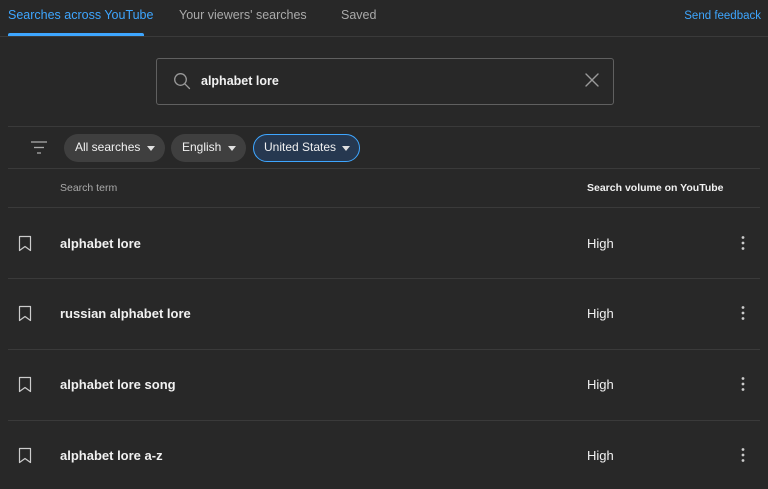  I want to click on search-term: alphabet lore song, so click(118, 384).